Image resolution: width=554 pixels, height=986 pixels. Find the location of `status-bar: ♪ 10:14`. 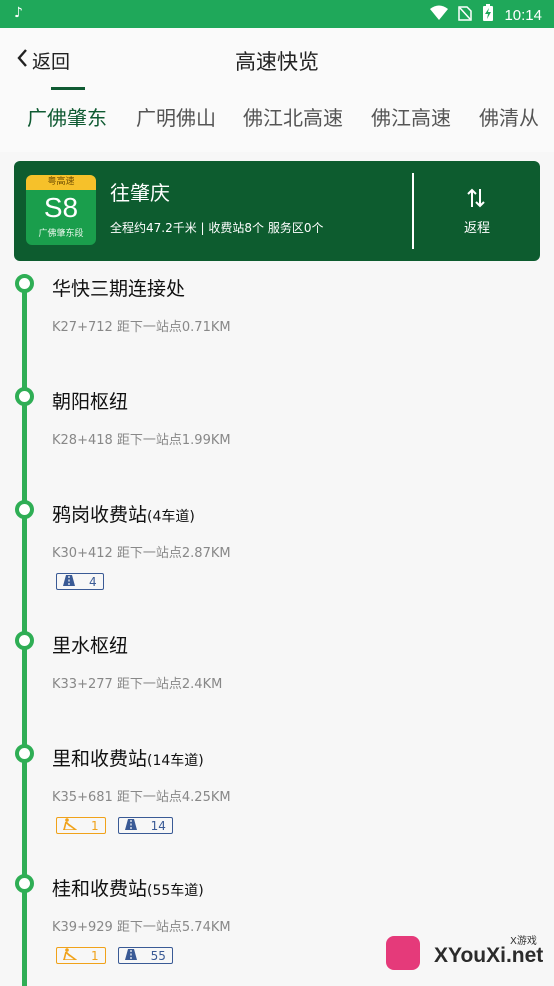

status-bar: ♪ 10:14 is located at coordinates (277, 14).